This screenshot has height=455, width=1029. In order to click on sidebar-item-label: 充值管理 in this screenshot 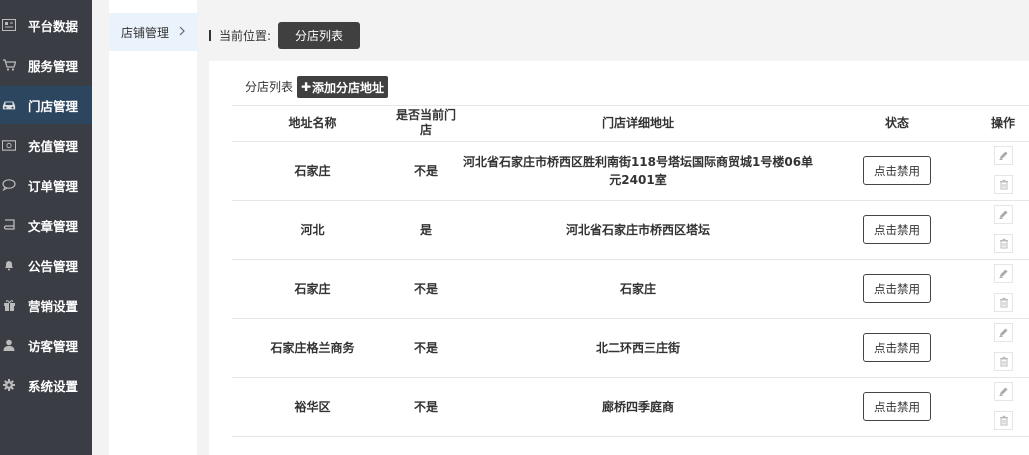, I will do `click(53, 146)`.